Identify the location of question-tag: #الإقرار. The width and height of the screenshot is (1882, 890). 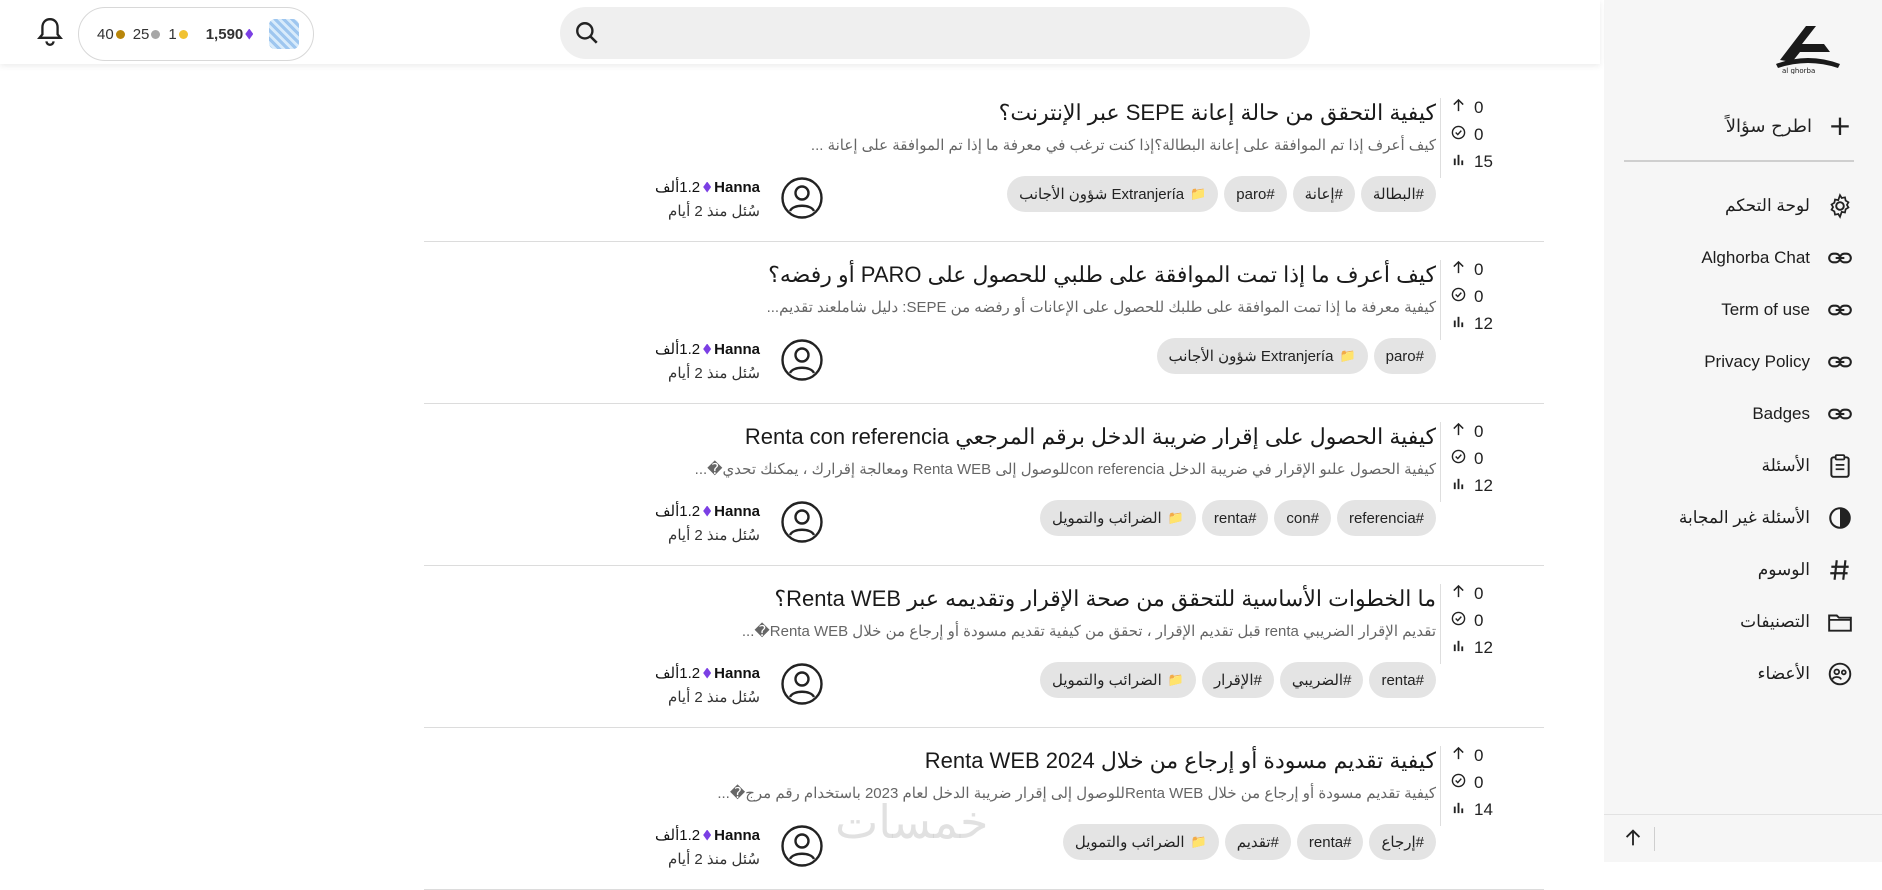
(1237, 680).